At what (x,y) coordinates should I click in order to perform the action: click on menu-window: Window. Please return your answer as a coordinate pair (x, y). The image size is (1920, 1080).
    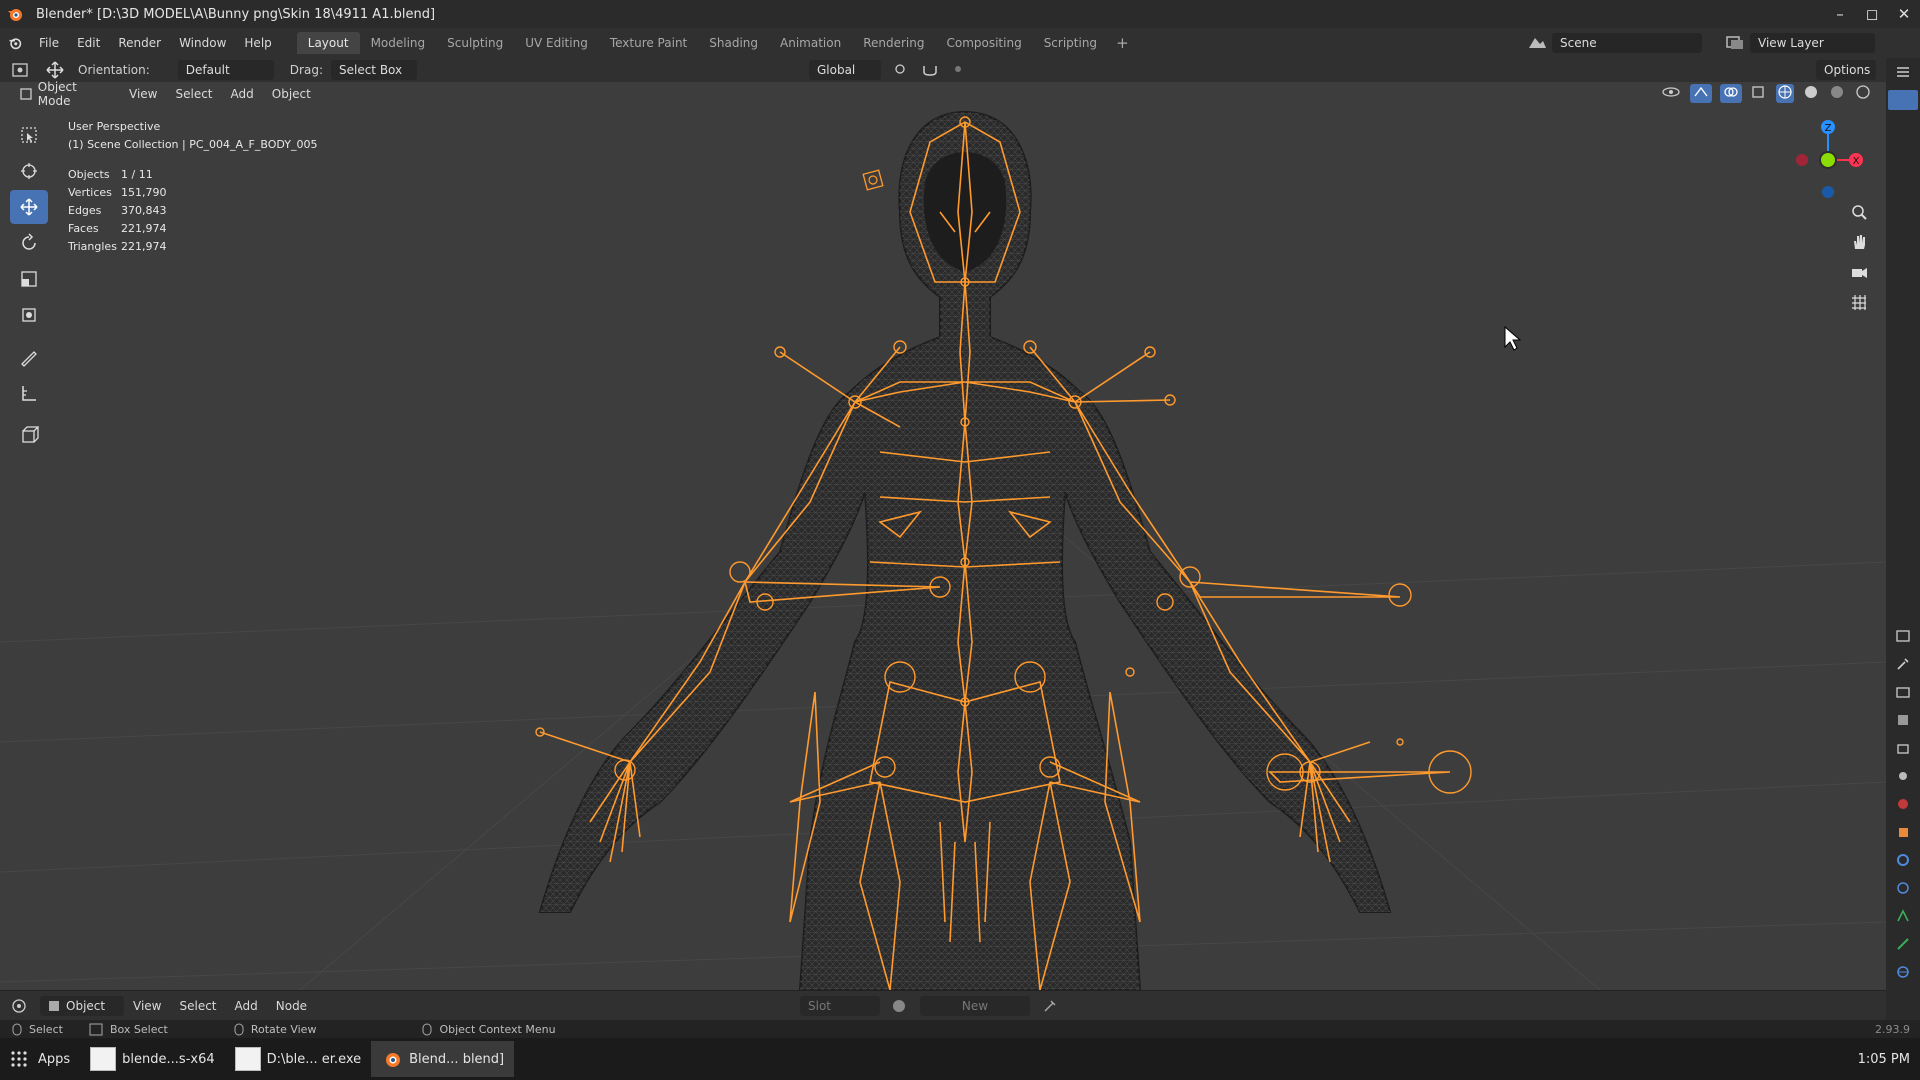
    Looking at the image, I should click on (202, 43).